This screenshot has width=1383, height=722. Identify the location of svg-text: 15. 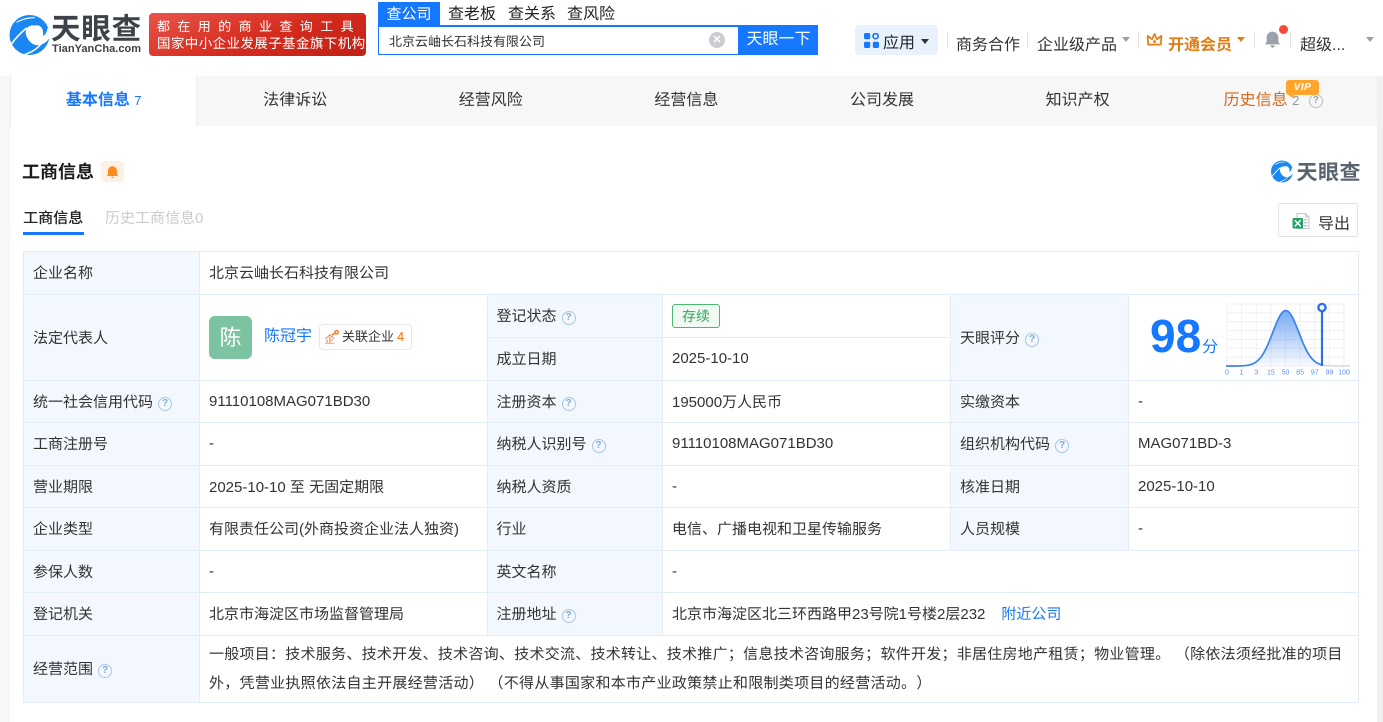
(1270, 372).